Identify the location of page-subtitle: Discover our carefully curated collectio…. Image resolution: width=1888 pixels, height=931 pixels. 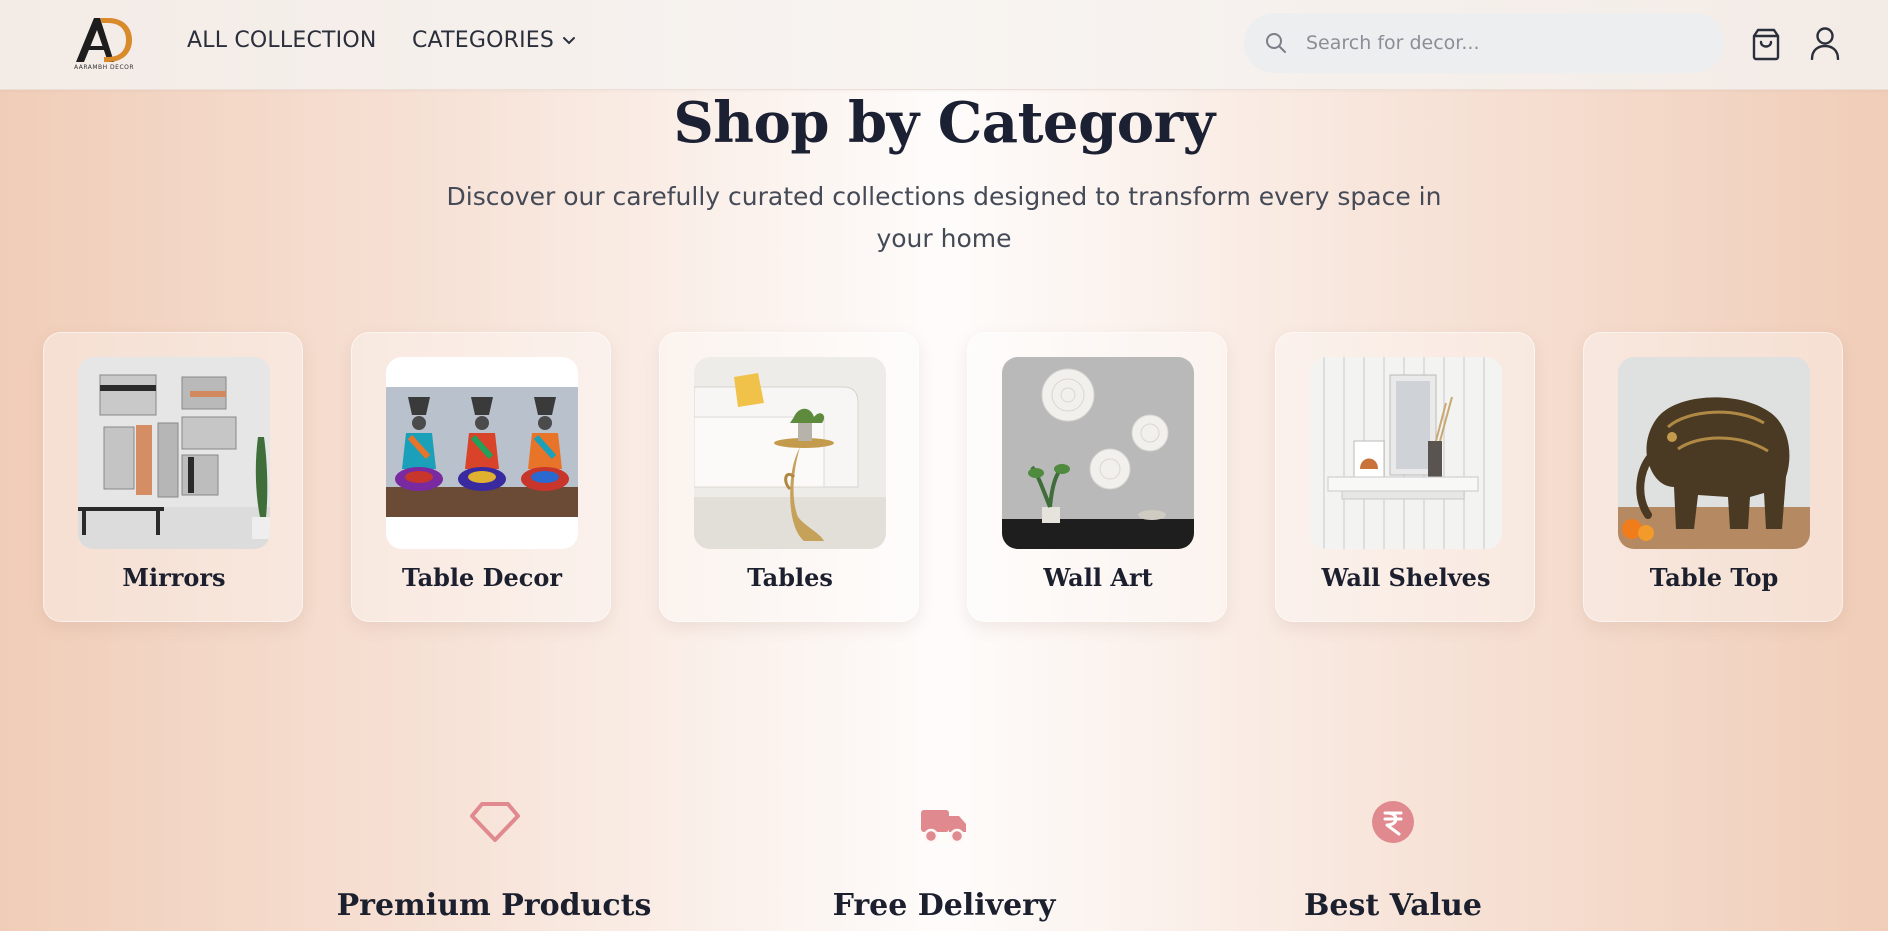
(944, 217).